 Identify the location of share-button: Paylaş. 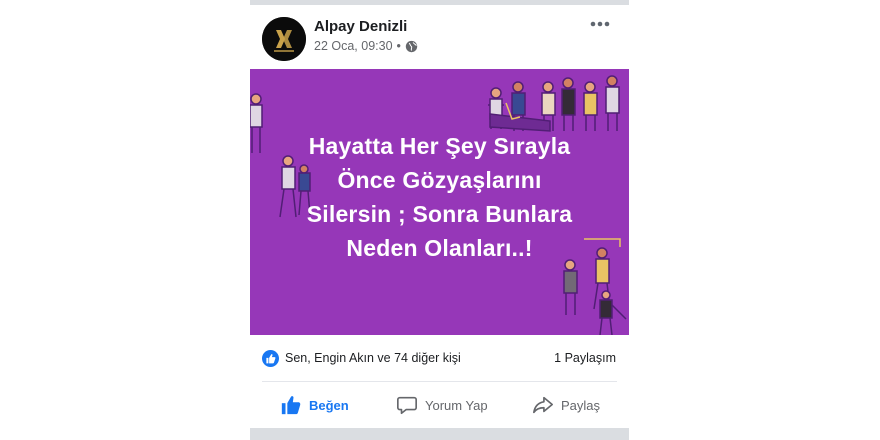
(566, 405).